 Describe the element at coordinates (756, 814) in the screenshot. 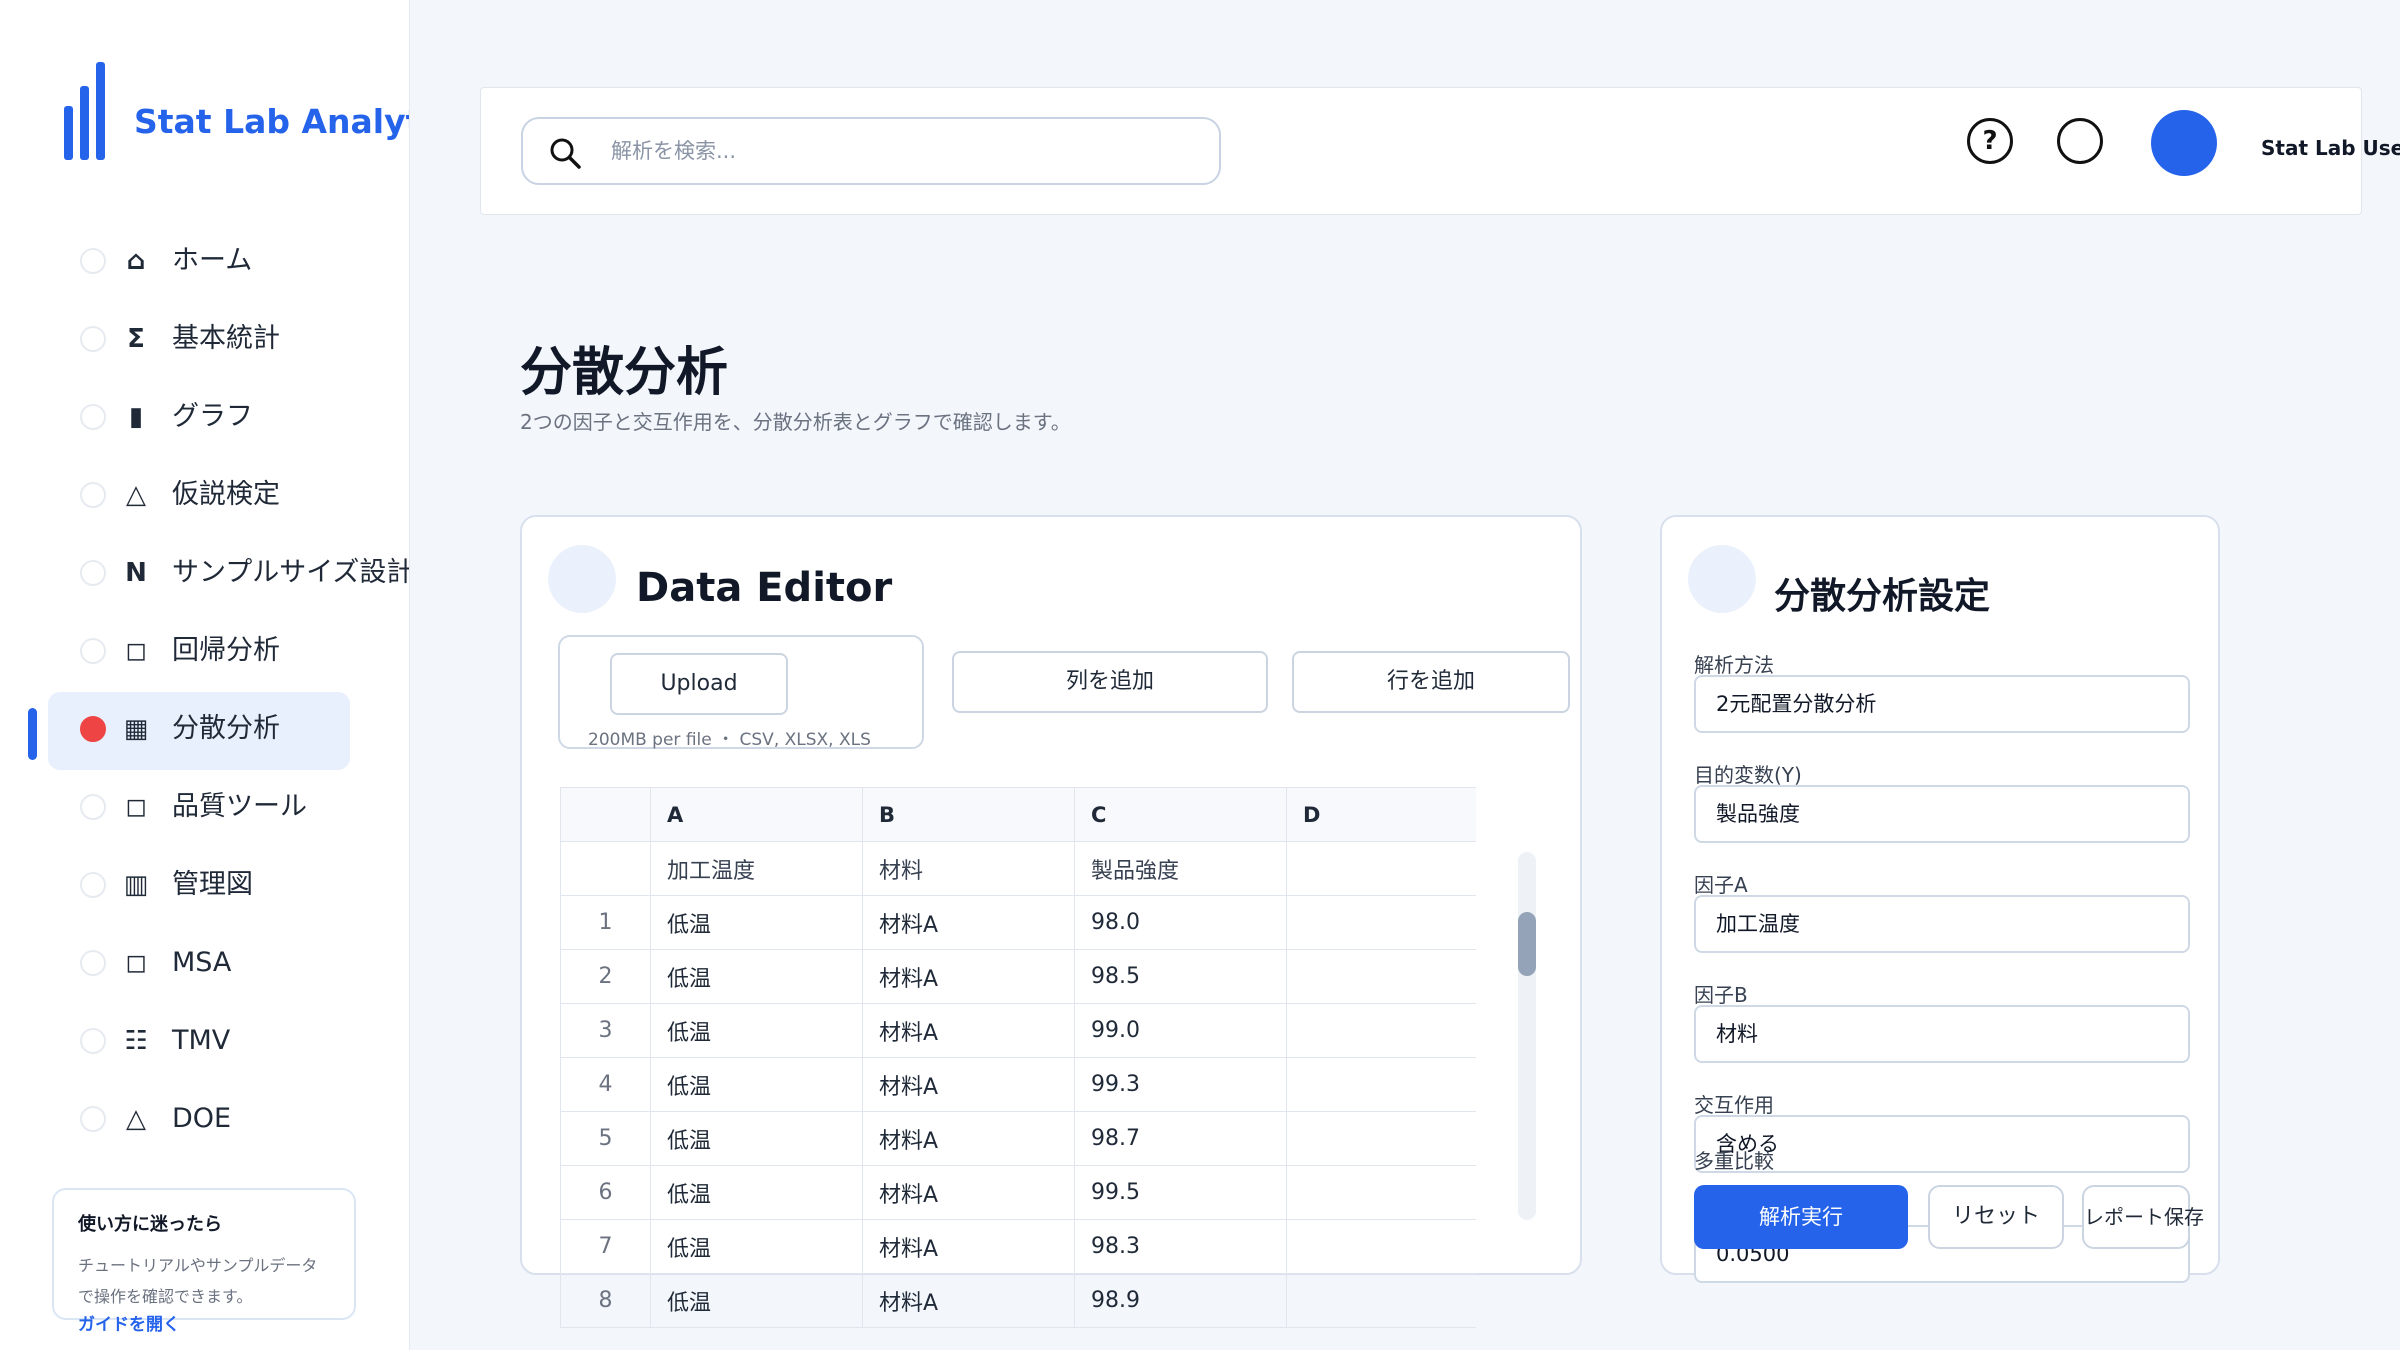

I see `column-header: A` at that location.